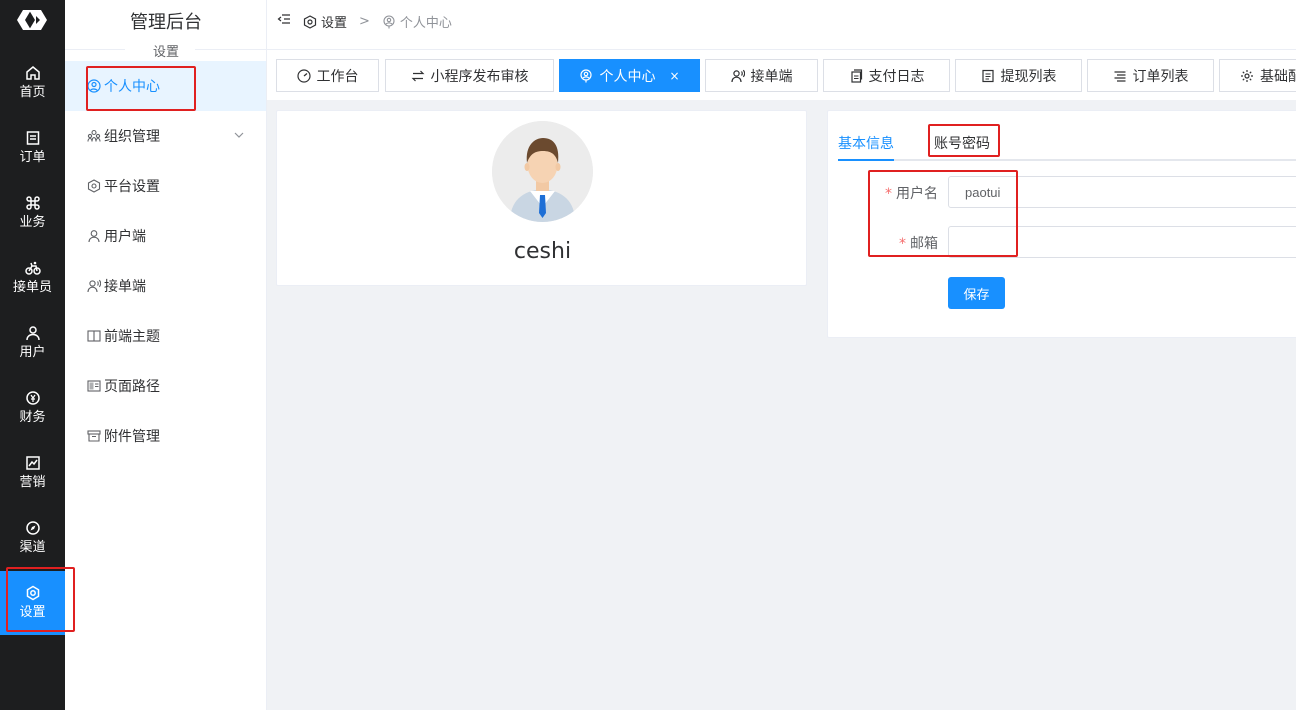  I want to click on tab-label: 工作台, so click(337, 76).